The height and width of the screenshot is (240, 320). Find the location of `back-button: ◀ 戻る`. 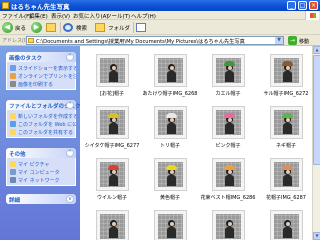

back-button: ◀ 戻る is located at coordinates (15, 27).